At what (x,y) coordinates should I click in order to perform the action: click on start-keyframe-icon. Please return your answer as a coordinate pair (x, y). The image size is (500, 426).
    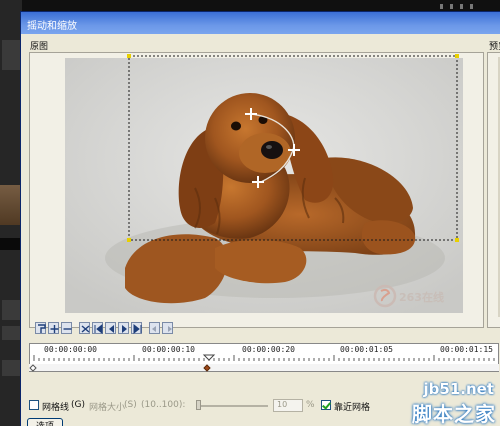
    Looking at the image, I should click on (33, 368).